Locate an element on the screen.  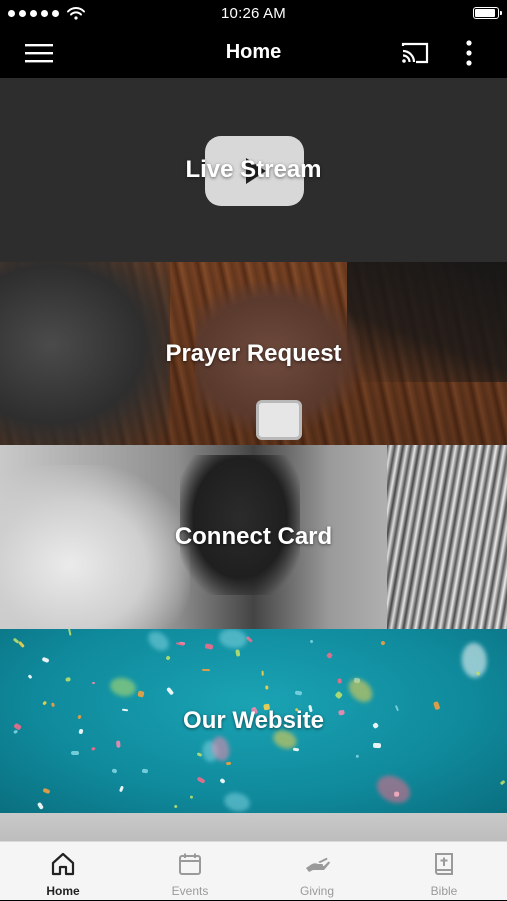
battery-icon is located at coordinates (487, 13).